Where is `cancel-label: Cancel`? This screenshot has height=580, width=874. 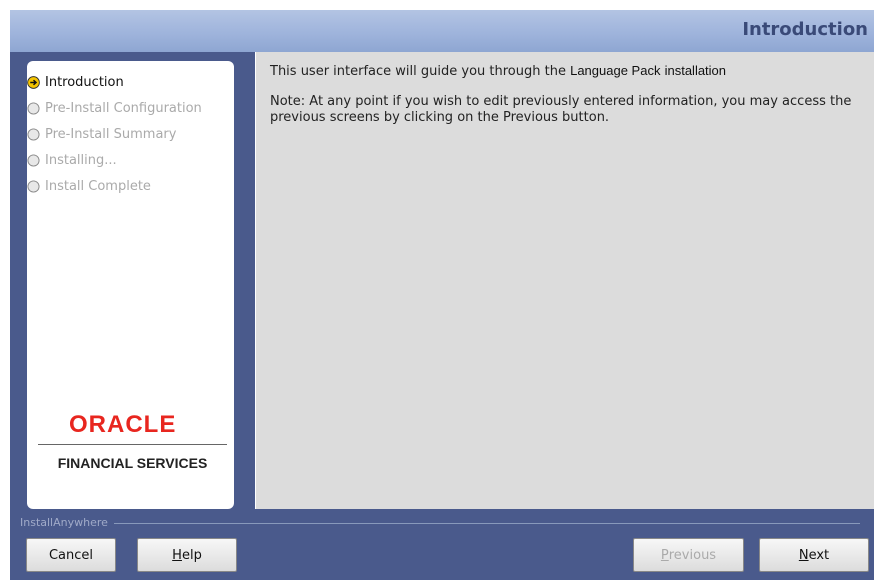 cancel-label: Cancel is located at coordinates (71, 555).